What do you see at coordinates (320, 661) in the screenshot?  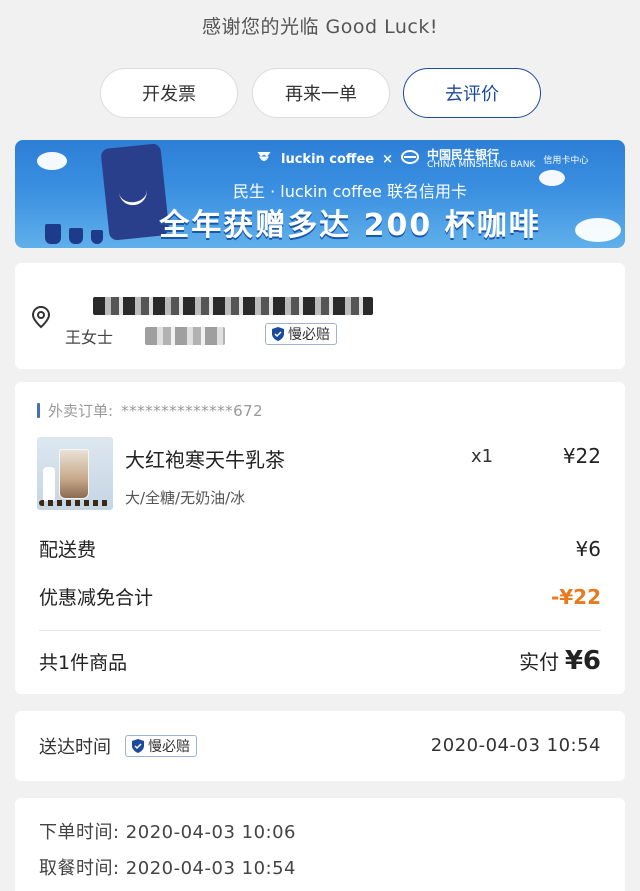 I see `total-row: 共1件商品 实付 ¥6` at bounding box center [320, 661].